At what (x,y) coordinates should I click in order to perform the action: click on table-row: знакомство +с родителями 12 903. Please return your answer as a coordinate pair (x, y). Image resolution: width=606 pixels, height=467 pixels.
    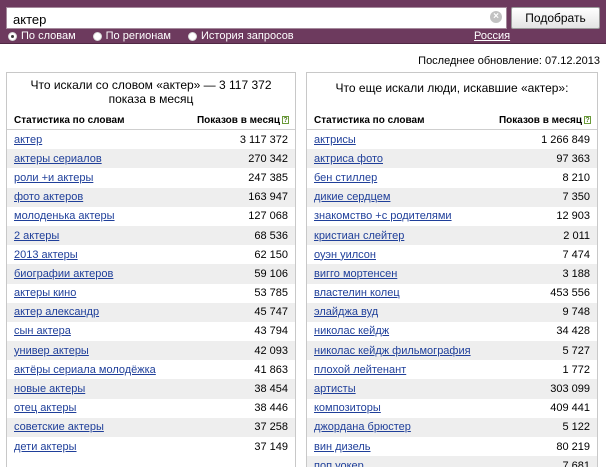
    Looking at the image, I should click on (452, 216).